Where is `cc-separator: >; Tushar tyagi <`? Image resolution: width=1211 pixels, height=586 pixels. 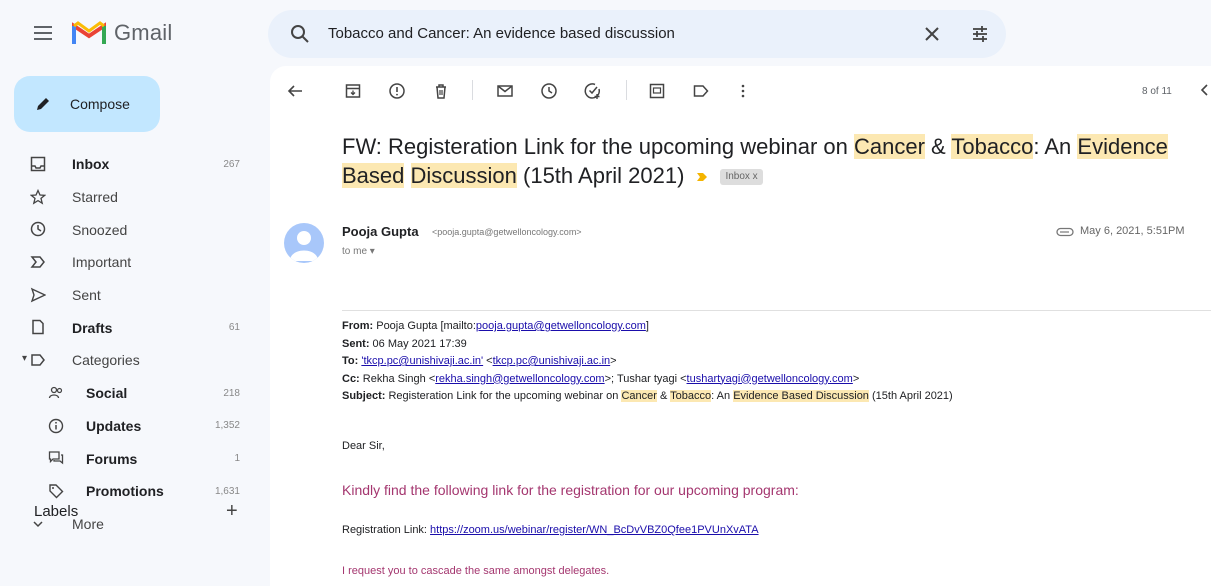 cc-separator: >; Tushar tyagi < is located at coordinates (645, 378).